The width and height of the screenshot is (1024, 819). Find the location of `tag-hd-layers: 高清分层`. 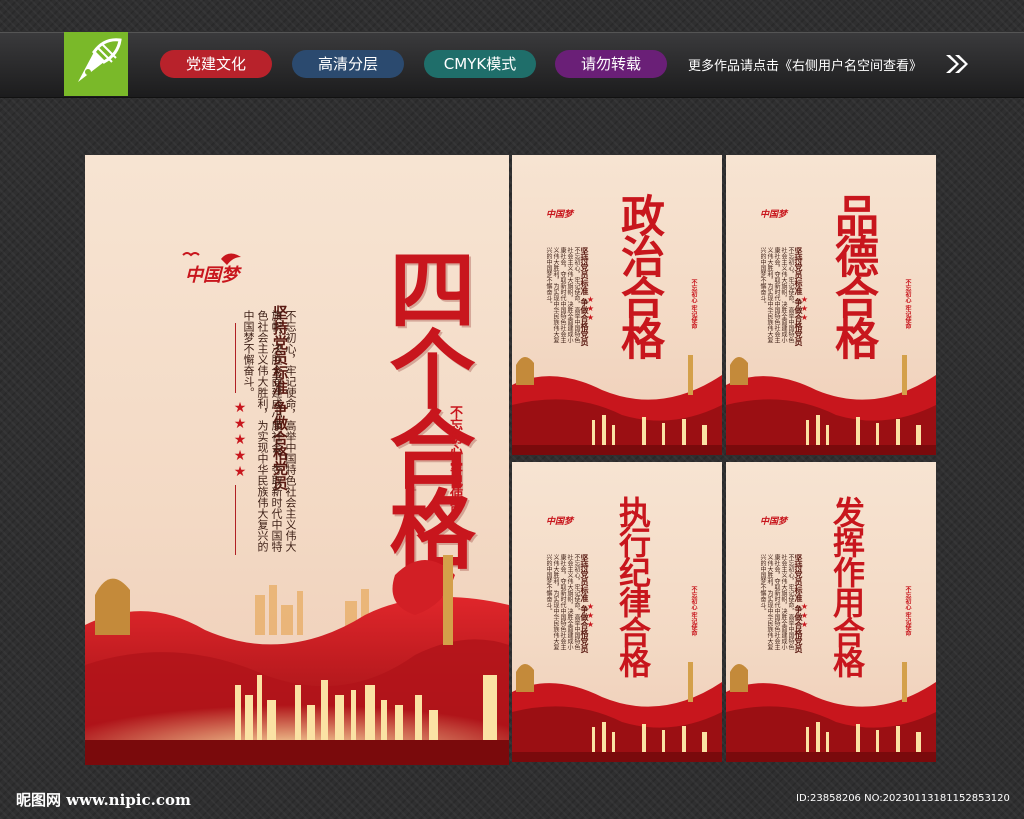

tag-hd-layers: 高清分层 is located at coordinates (348, 64).